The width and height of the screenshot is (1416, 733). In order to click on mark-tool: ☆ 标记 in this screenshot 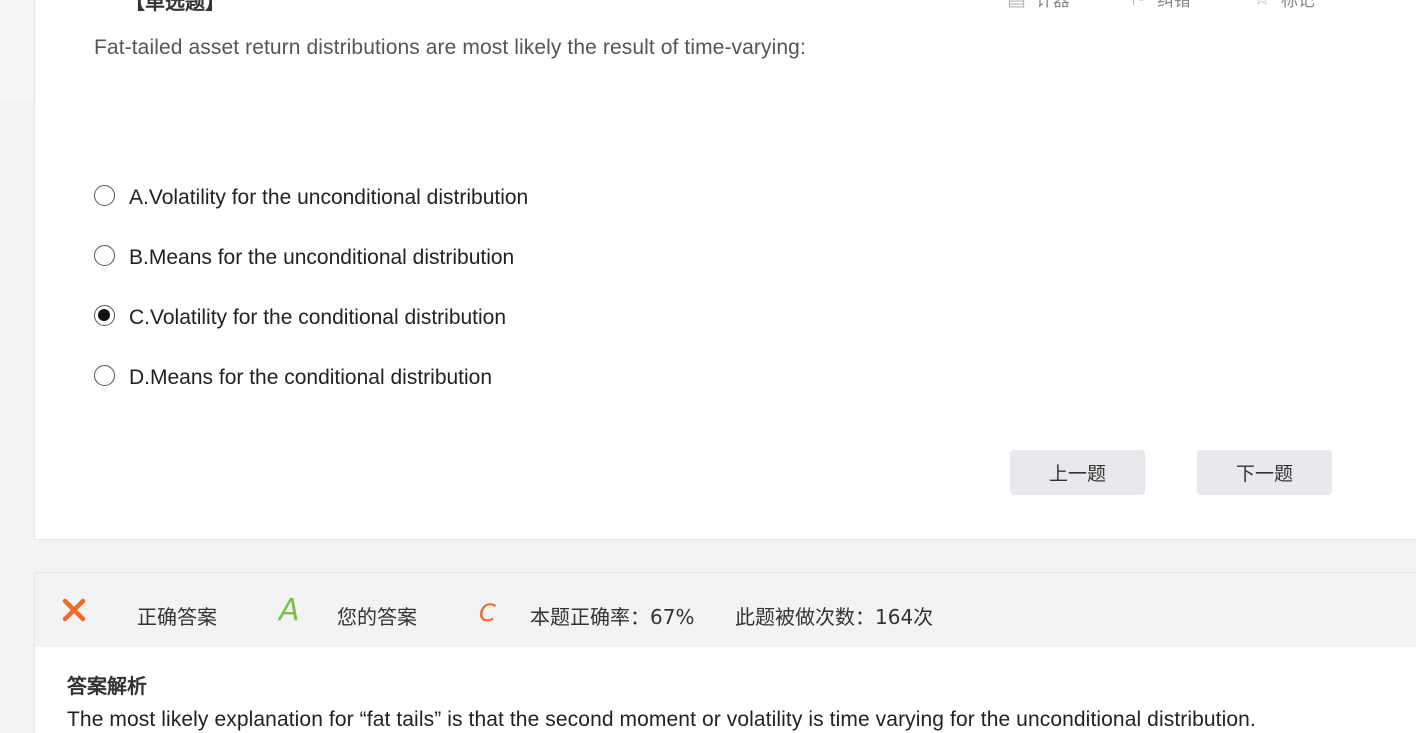, I will do `click(1284, 5)`.